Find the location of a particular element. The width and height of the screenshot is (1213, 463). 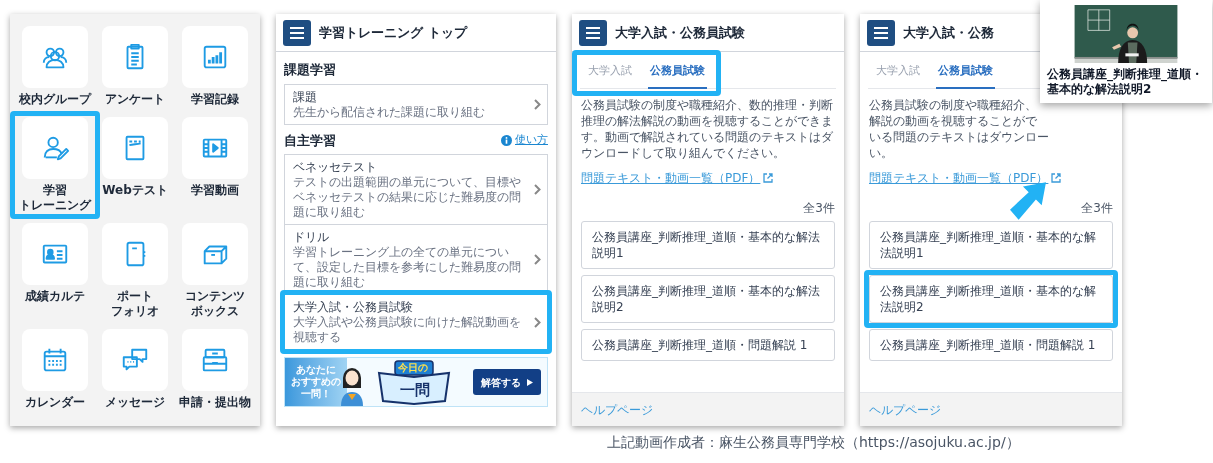

item-description: 大学入試や公務員試験に向けた解説動画を視聴する is located at coordinates (407, 330).